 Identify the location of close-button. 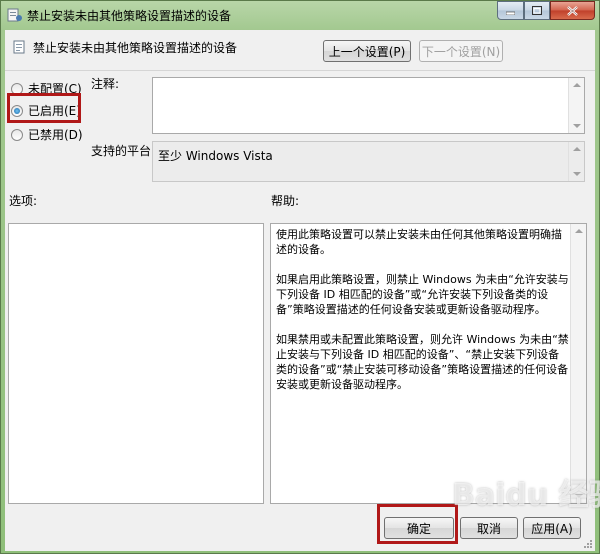
(572, 10).